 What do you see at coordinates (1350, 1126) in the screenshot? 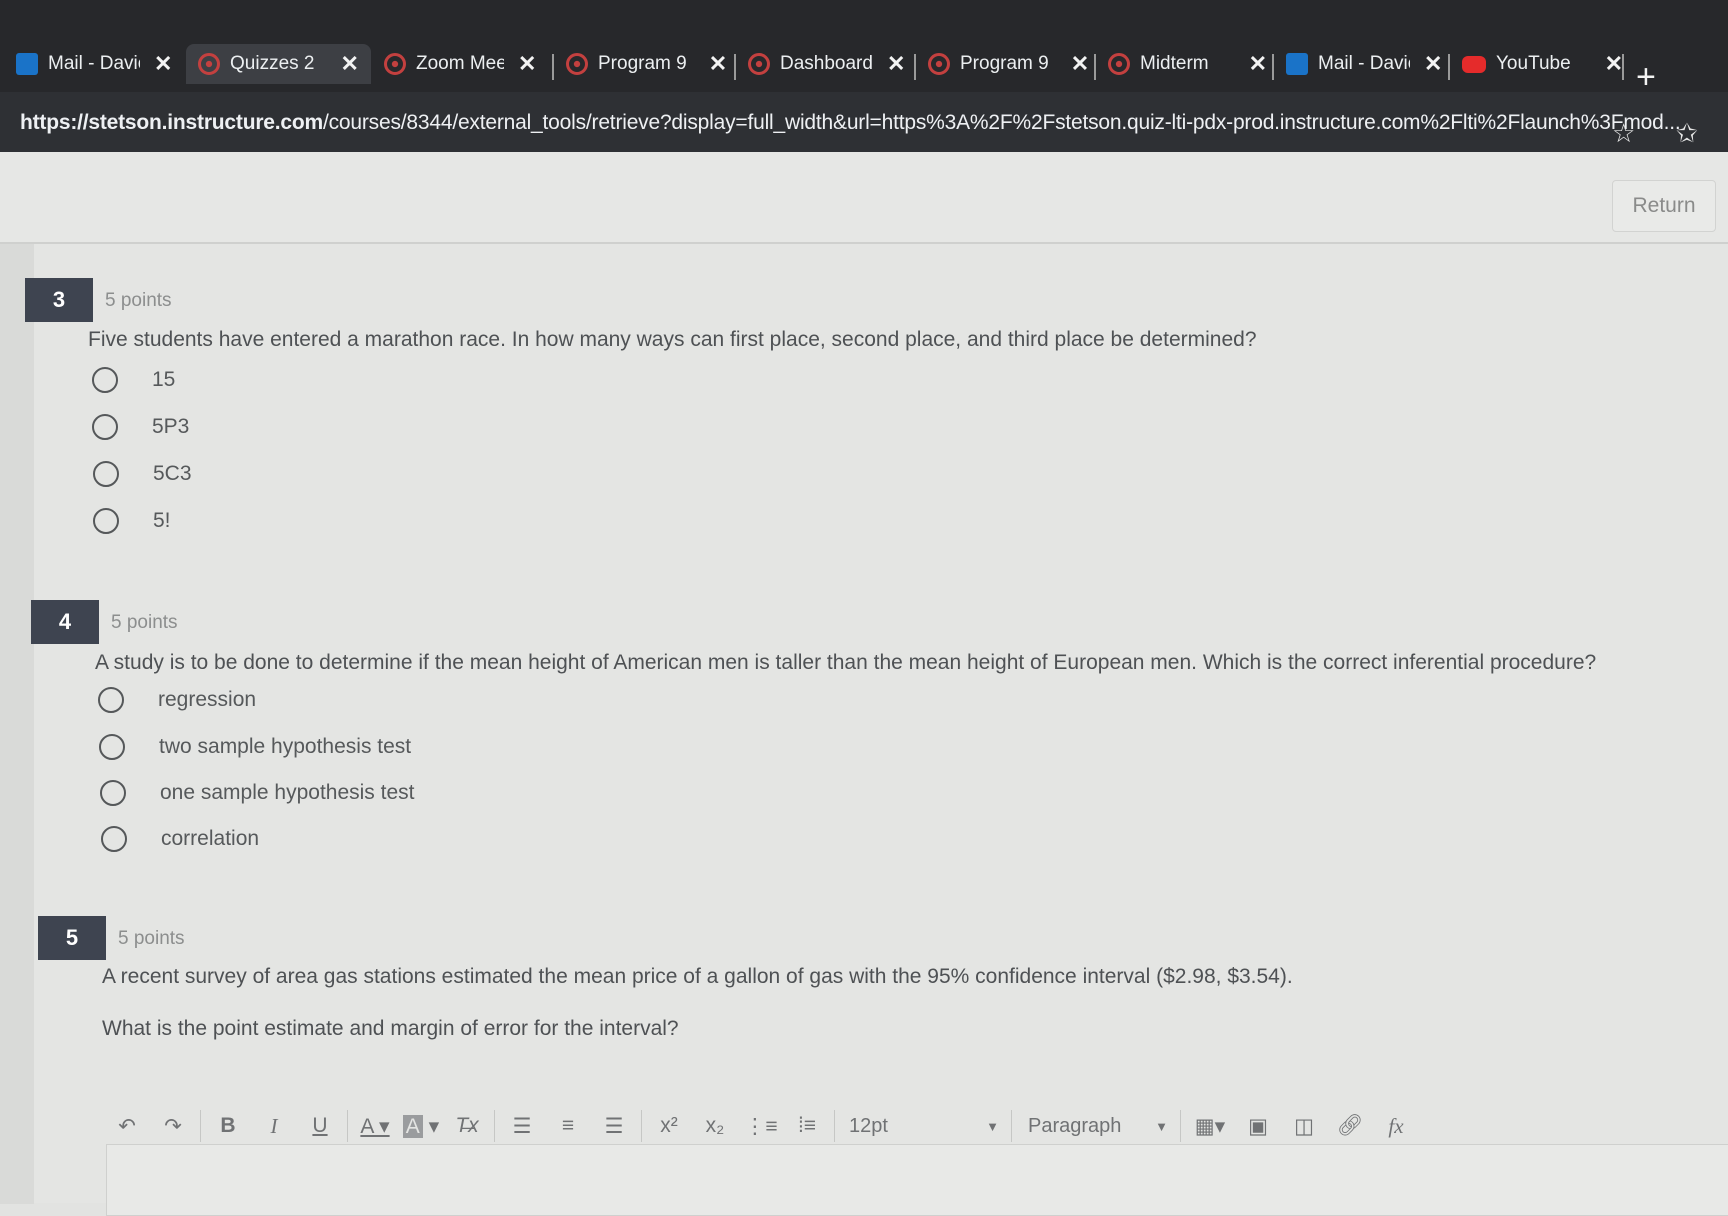
I see `link-icon: 🔗︎` at bounding box center [1350, 1126].